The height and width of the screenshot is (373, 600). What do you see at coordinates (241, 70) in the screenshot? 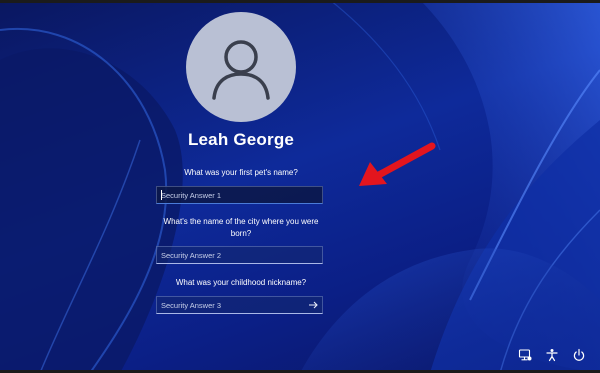
I see `person-icon` at bounding box center [241, 70].